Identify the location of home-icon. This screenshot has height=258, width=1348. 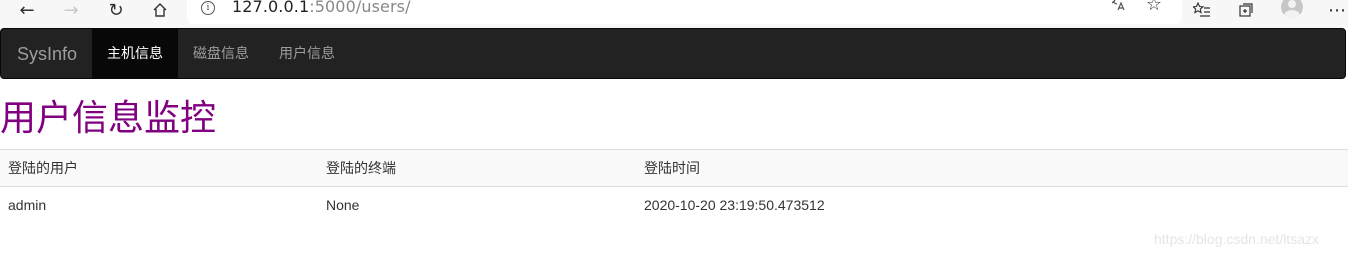
(160, 10).